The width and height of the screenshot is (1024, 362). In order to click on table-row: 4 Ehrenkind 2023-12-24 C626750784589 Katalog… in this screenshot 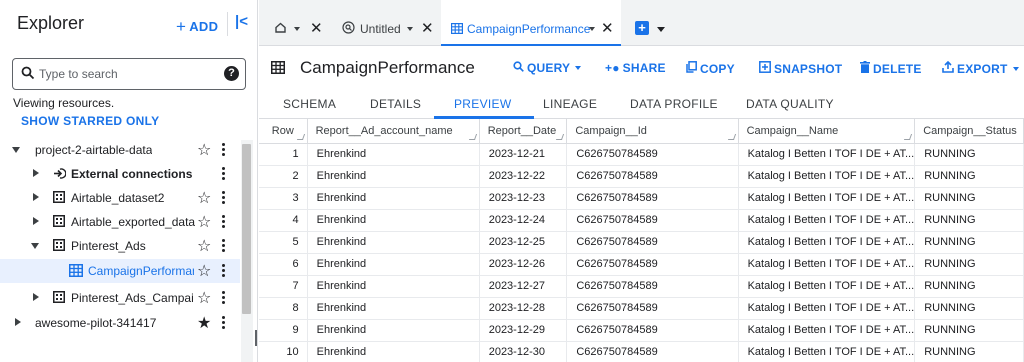, I will do `click(641, 220)`.